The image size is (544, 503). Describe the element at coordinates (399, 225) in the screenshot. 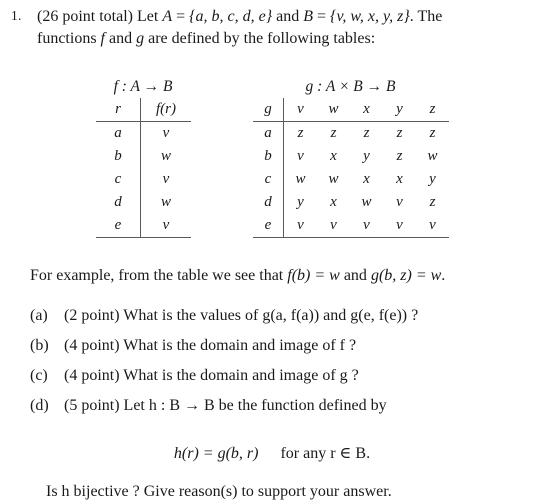

I see `g-cell-e-y: v` at that location.